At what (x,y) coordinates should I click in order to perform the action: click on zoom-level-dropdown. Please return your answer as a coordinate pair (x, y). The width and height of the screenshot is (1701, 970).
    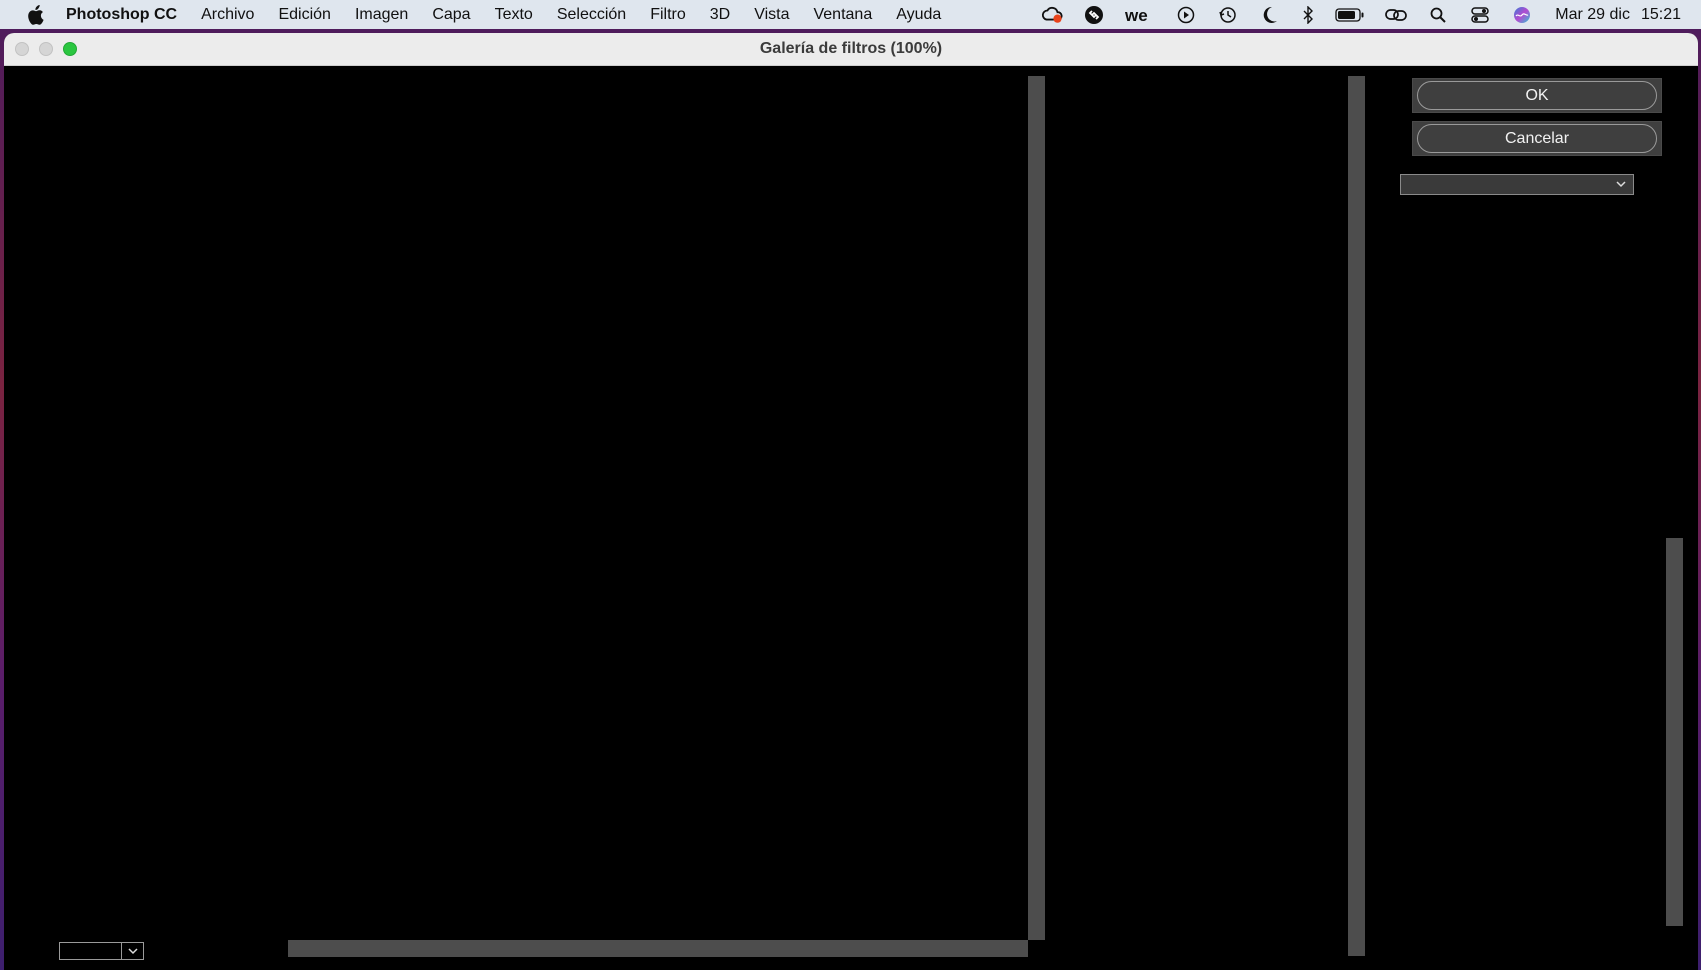
    Looking at the image, I should click on (101, 951).